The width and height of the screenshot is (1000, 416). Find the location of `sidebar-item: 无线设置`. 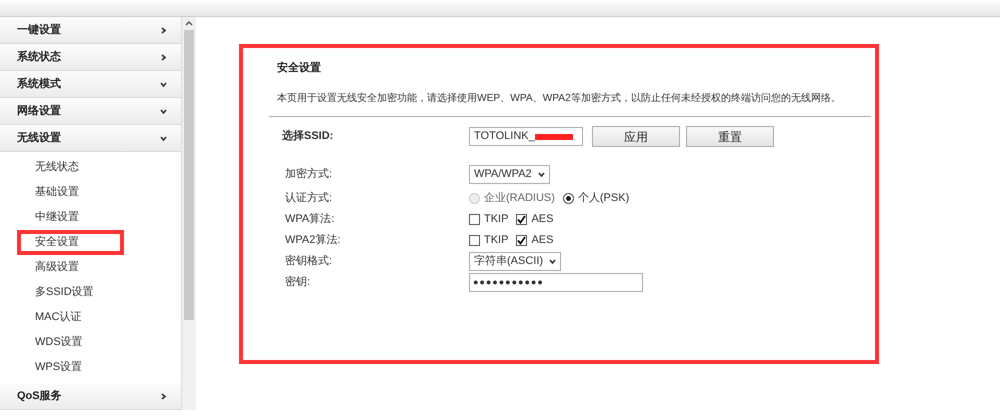

sidebar-item: 无线设置 is located at coordinates (90, 138).